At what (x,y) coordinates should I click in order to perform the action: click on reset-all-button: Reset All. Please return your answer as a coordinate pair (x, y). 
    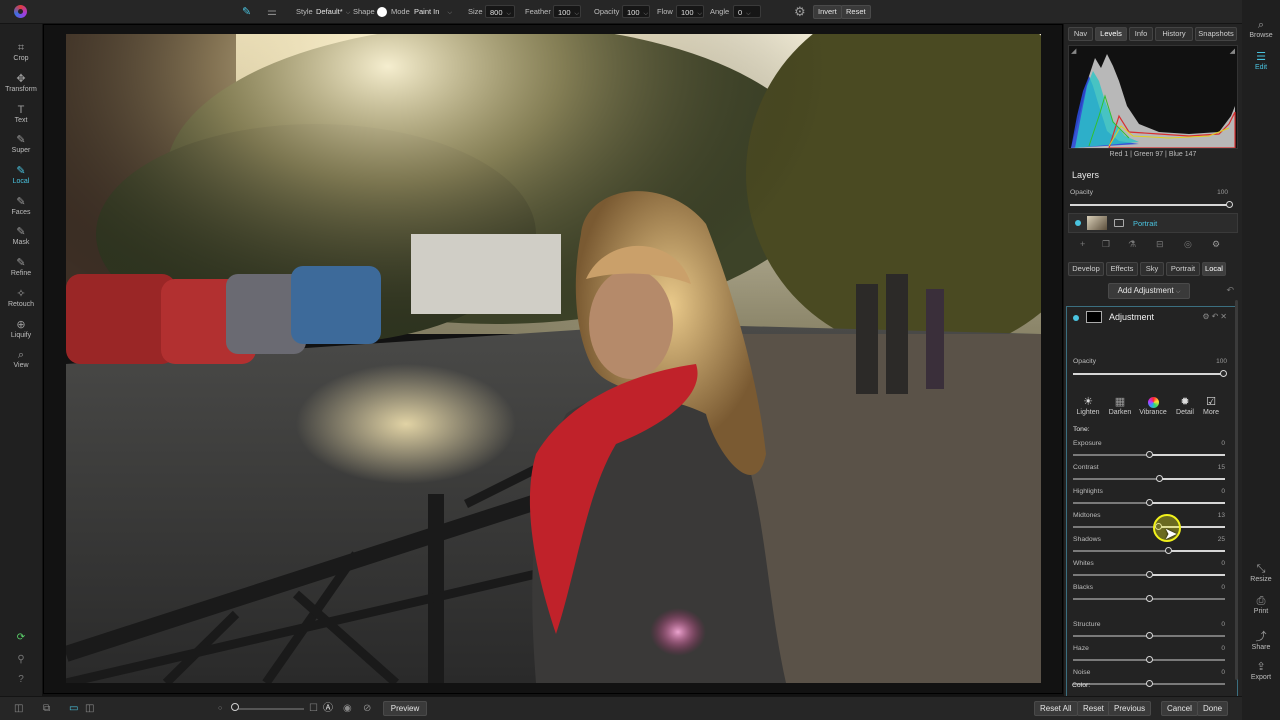
    Looking at the image, I should click on (1056, 708).